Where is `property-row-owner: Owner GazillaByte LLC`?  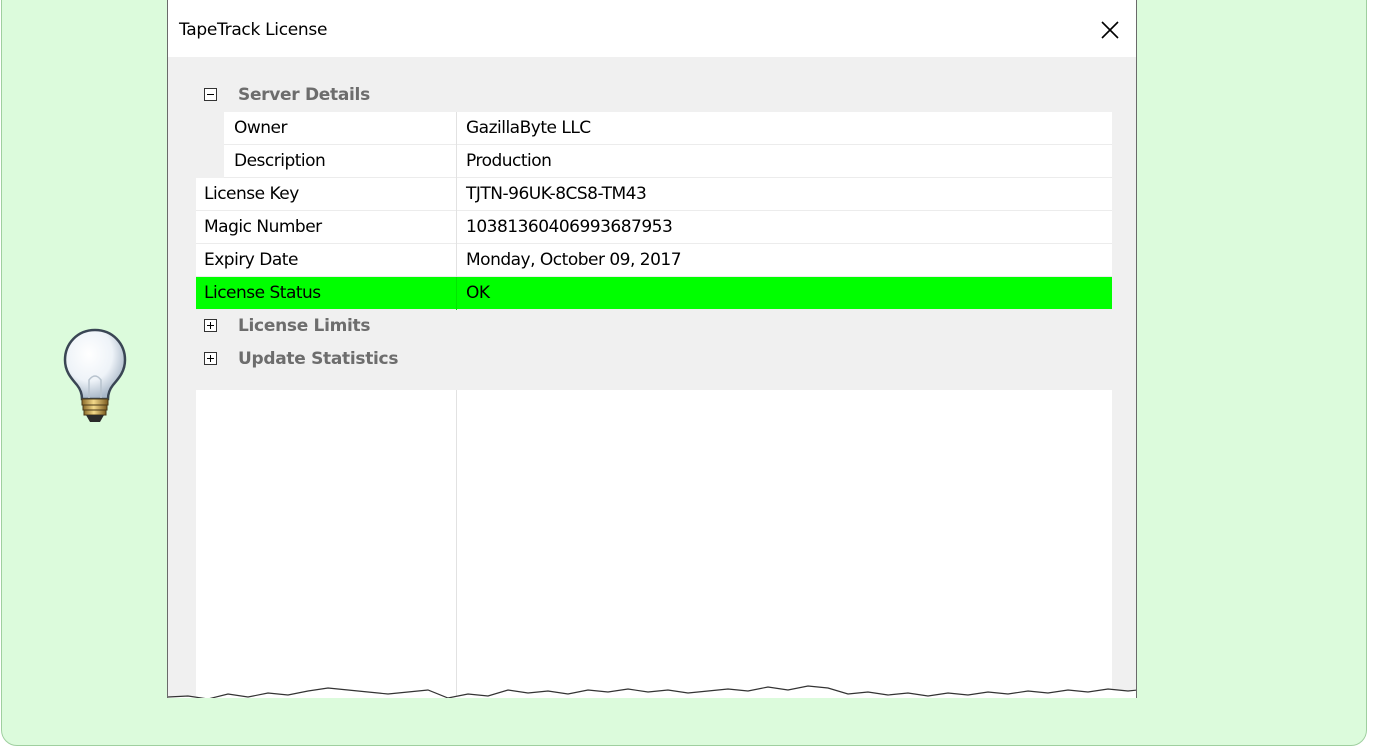
property-row-owner: Owner GazillaByte LLC is located at coordinates (654, 128).